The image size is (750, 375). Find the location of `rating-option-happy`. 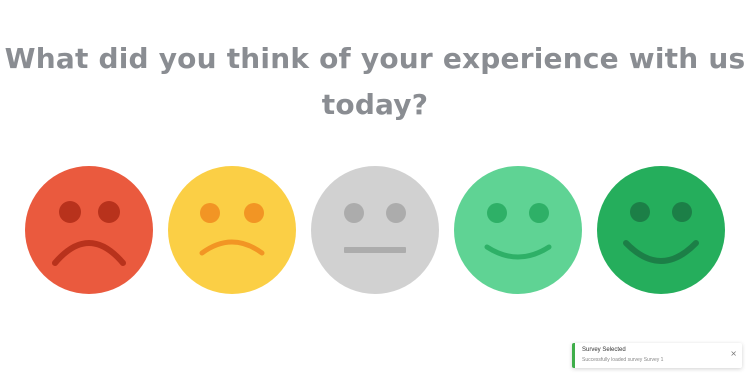

rating-option-happy is located at coordinates (518, 230).